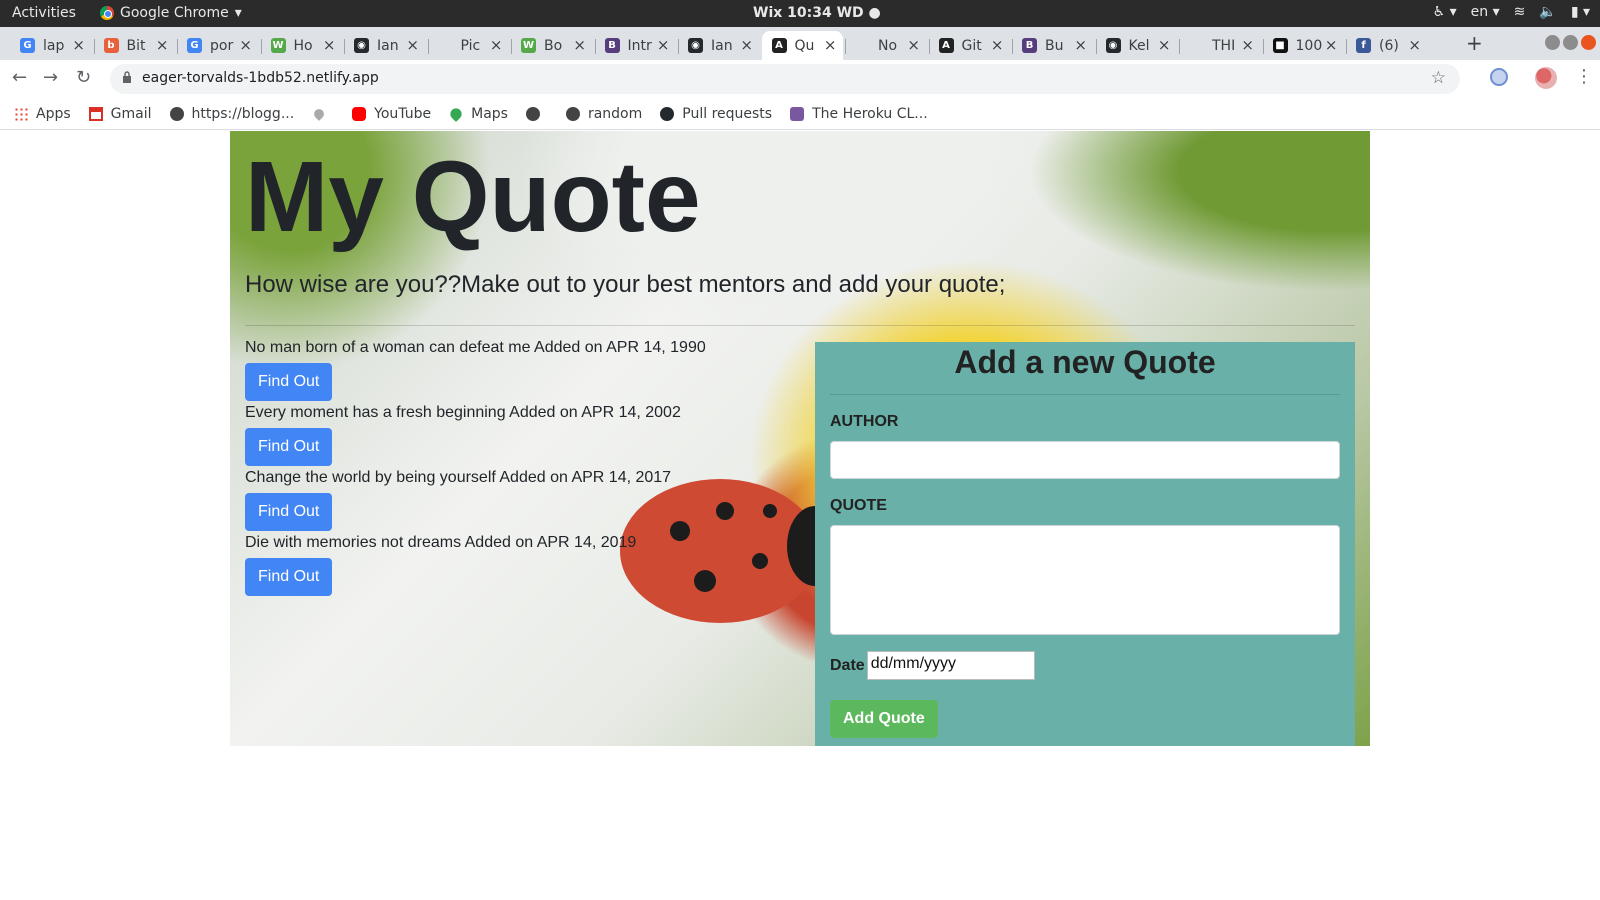 The width and height of the screenshot is (1600, 900). Describe the element at coordinates (111, 45) in the screenshot. I see `tab-favicon-icon: b` at that location.